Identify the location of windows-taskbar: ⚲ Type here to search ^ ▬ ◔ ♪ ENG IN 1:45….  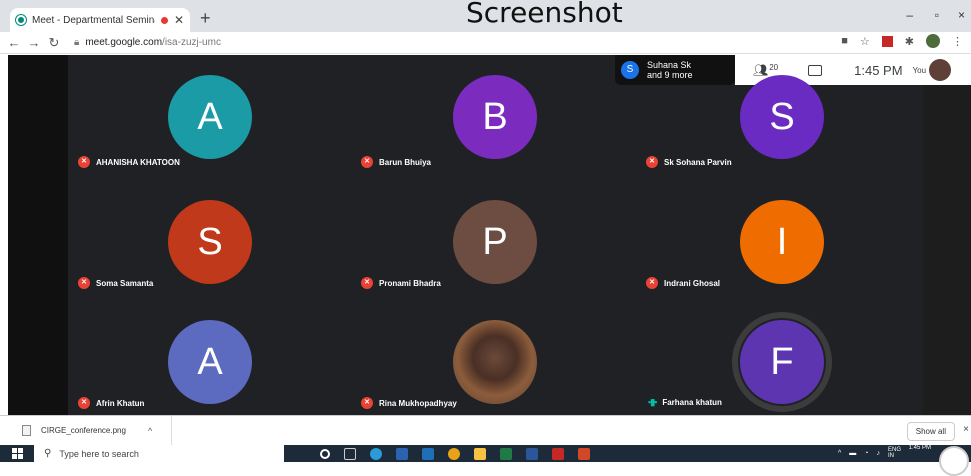
(485, 460).